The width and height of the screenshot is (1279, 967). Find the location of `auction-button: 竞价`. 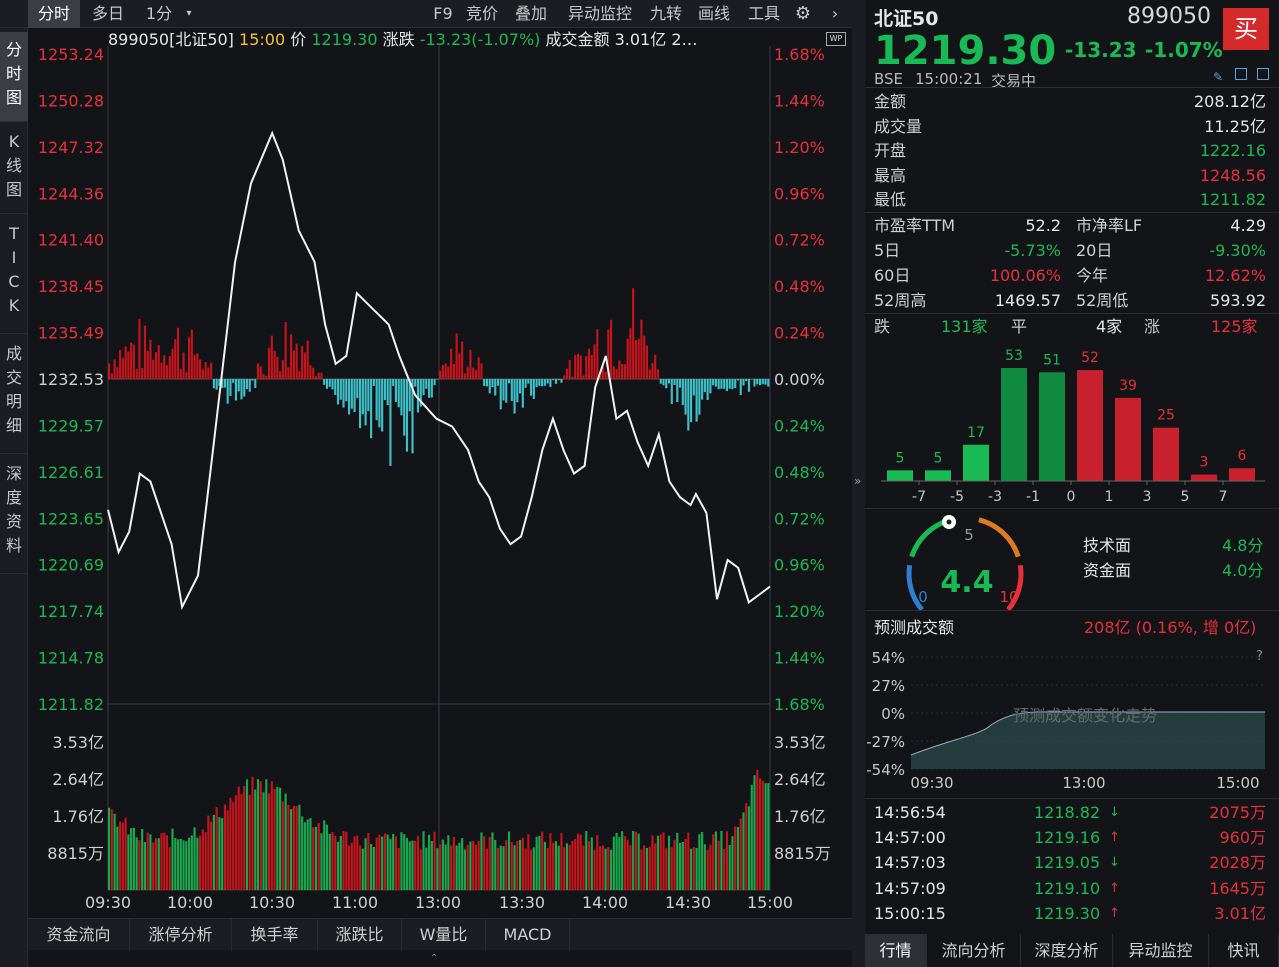

auction-button: 竞价 is located at coordinates (482, 14).